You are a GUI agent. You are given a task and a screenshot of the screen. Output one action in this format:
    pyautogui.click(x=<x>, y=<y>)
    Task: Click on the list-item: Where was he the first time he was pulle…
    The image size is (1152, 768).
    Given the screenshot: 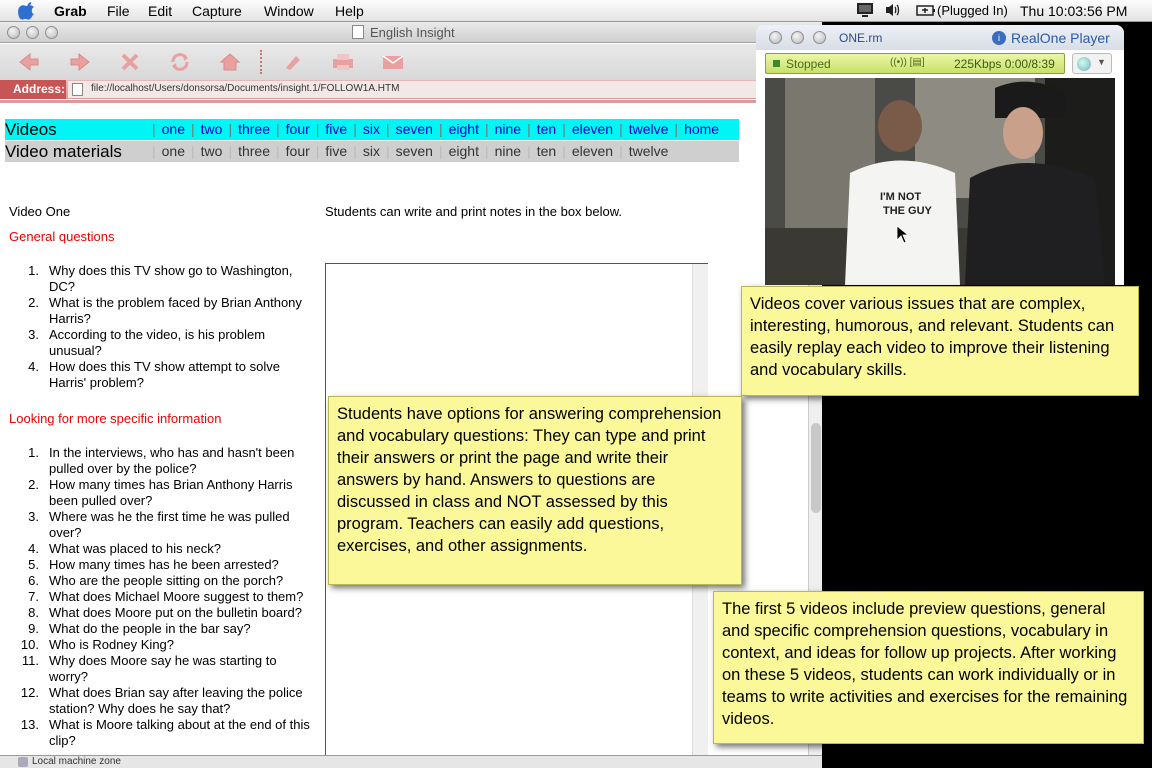 What is the action you would take?
    pyautogui.click(x=149, y=524)
    